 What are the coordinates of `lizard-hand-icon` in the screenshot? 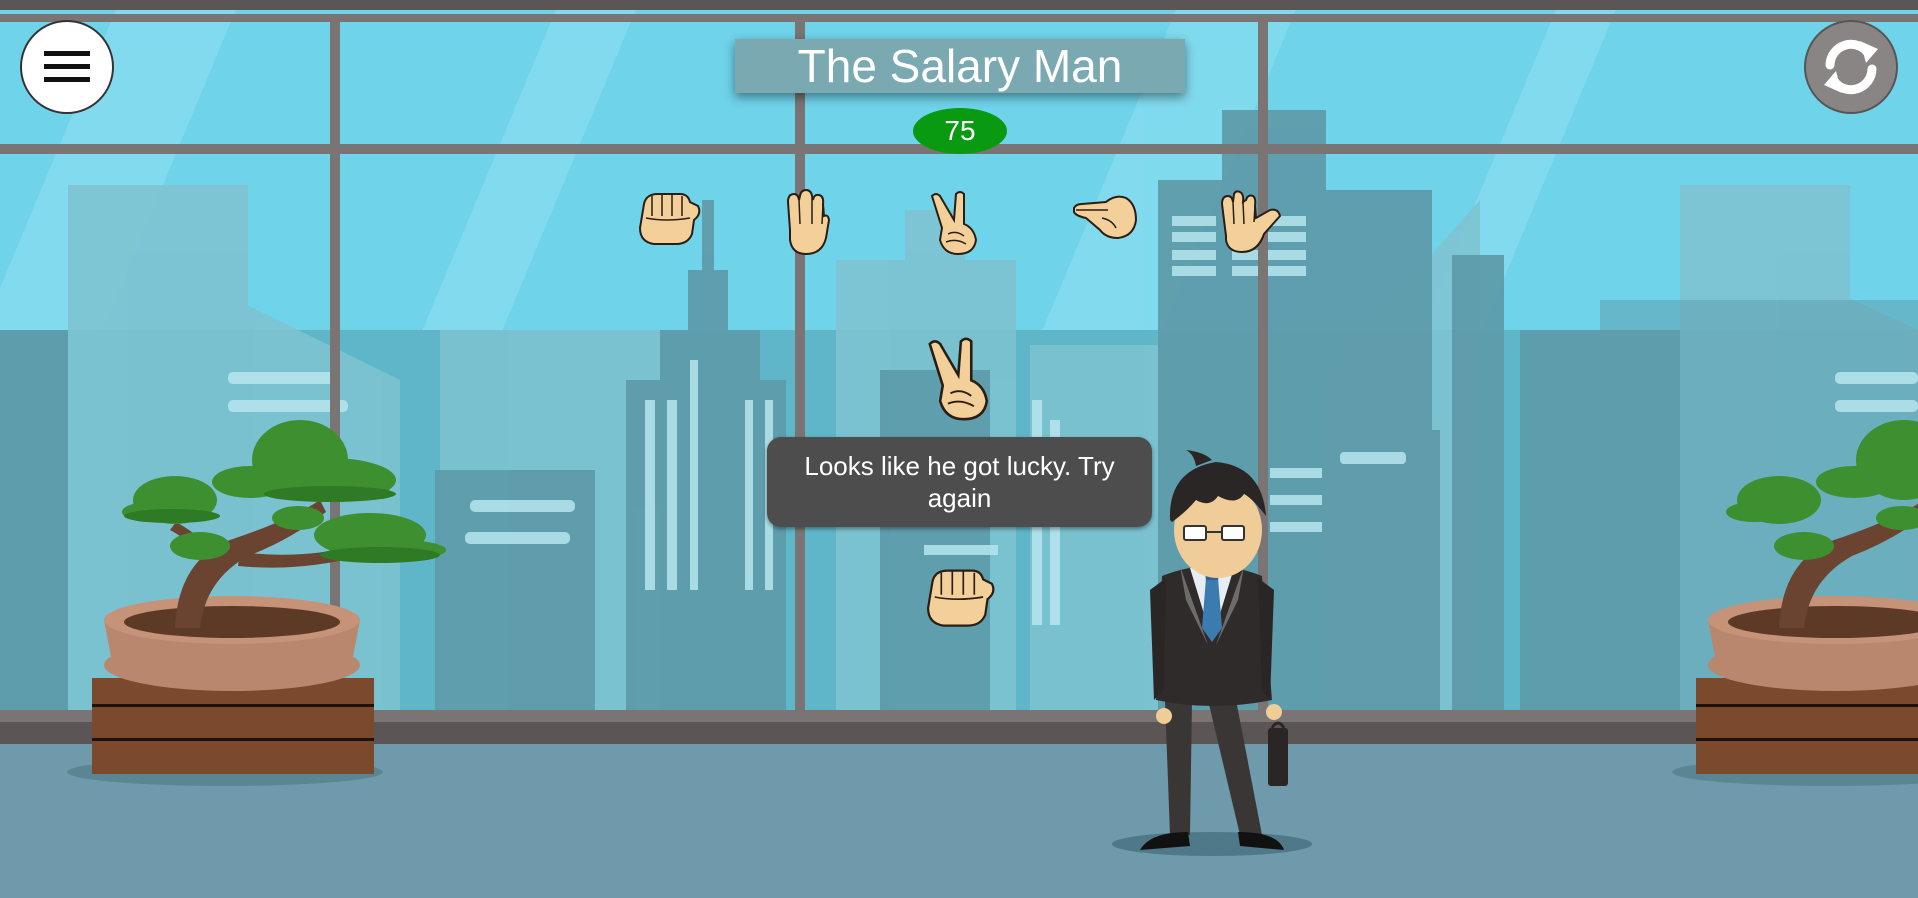 It's located at (1105, 217).